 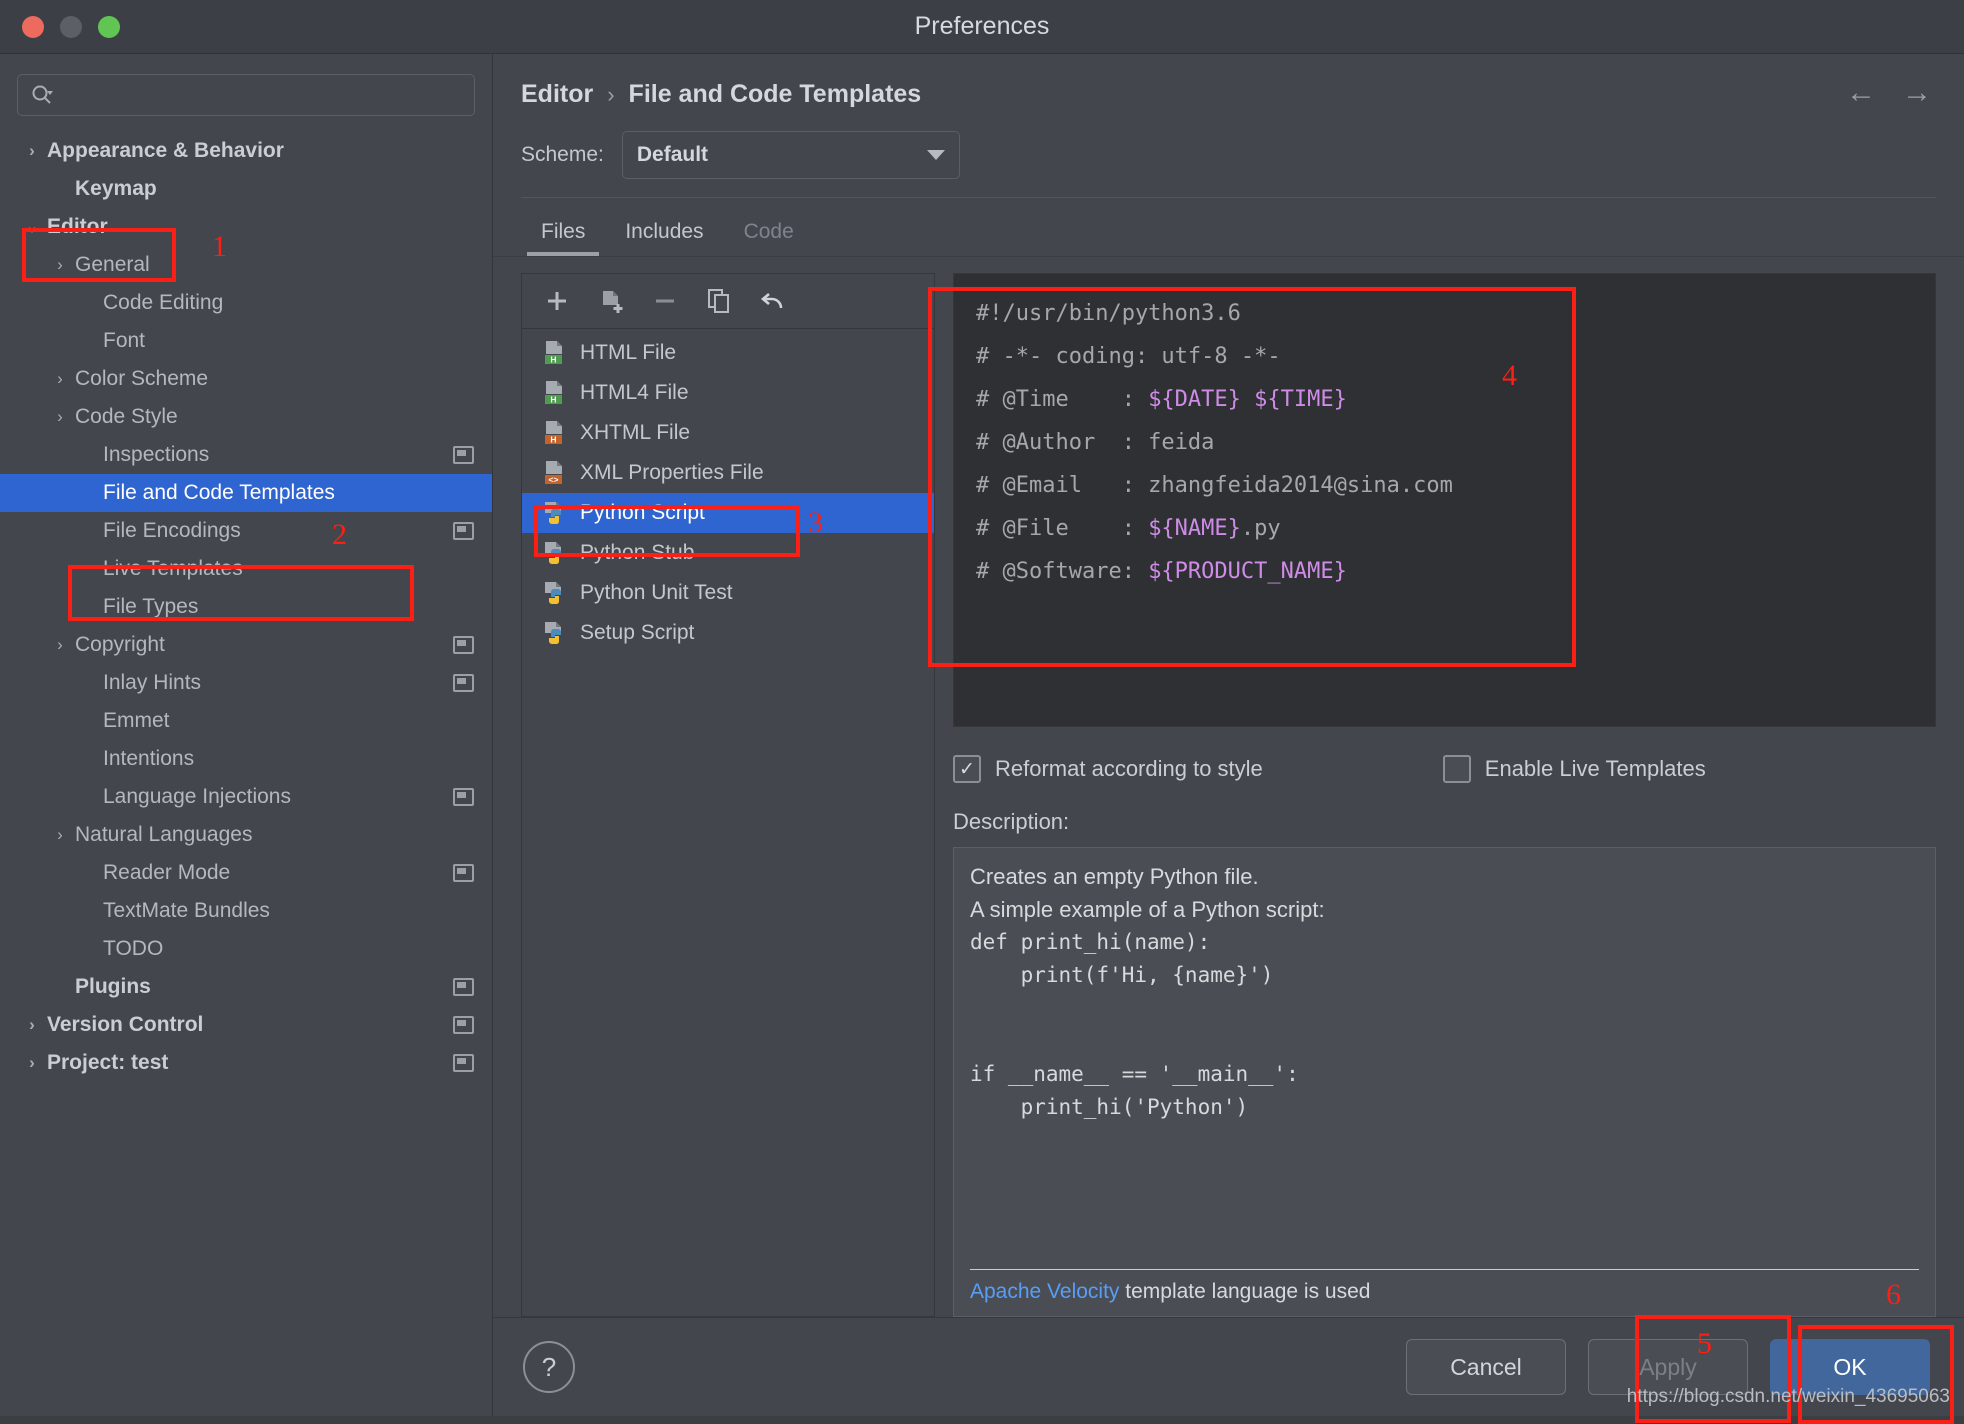 What do you see at coordinates (935, 155) in the screenshot?
I see `chevron-down-icon` at bounding box center [935, 155].